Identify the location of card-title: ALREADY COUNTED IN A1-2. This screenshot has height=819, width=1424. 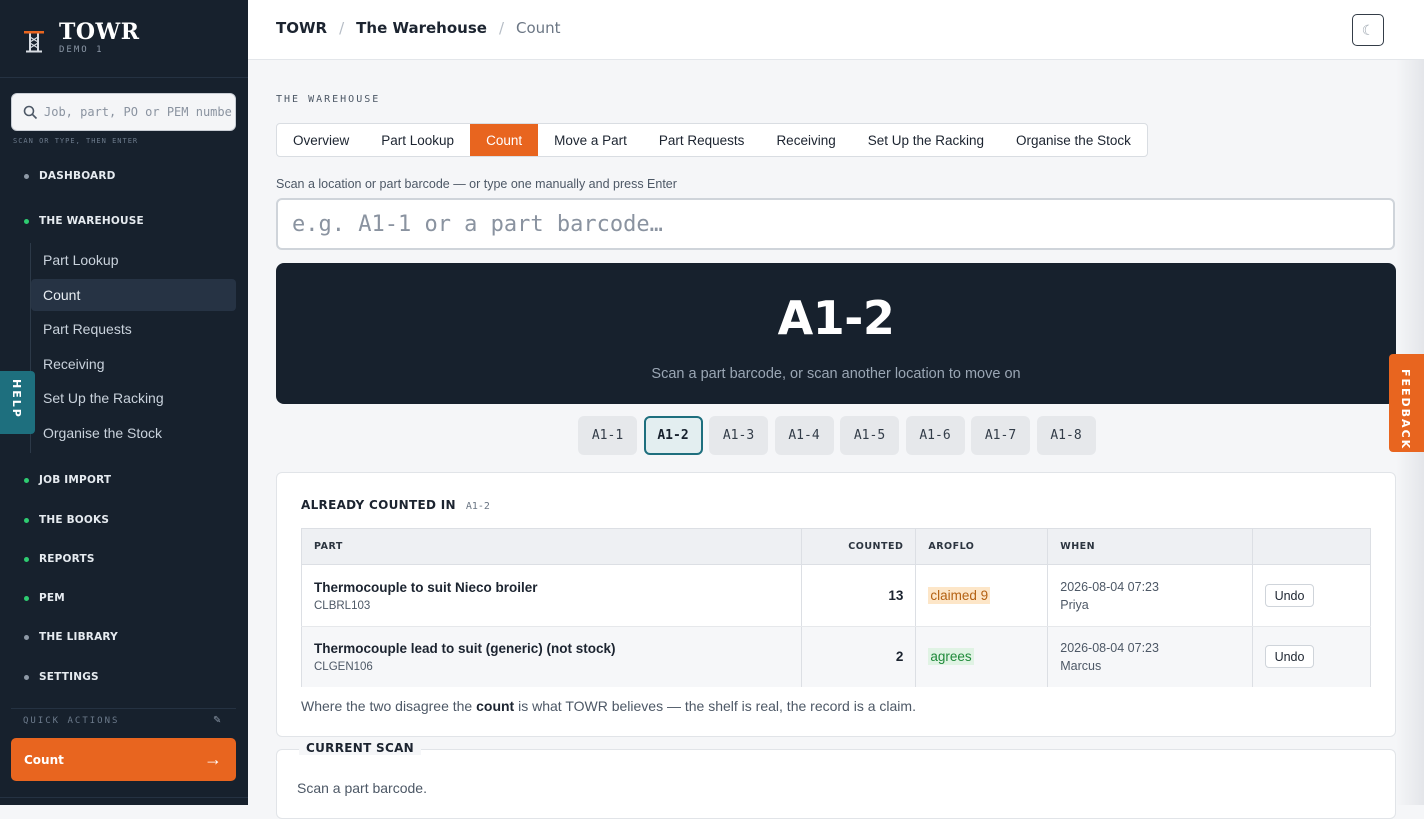
(395, 505).